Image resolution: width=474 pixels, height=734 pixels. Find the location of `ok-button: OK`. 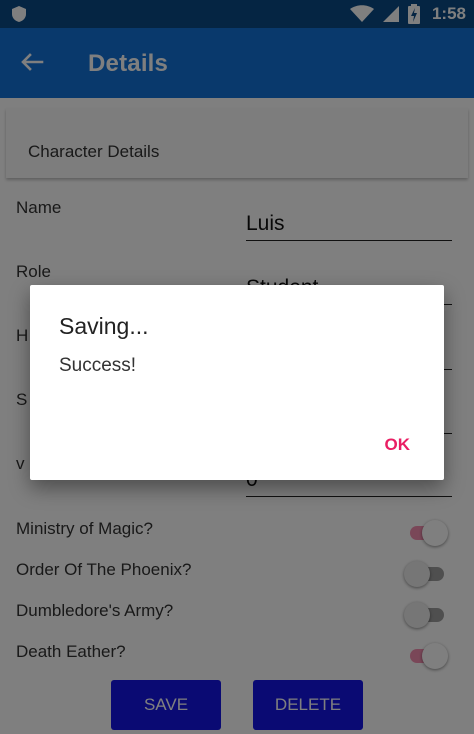

ok-button: OK is located at coordinates (398, 445).